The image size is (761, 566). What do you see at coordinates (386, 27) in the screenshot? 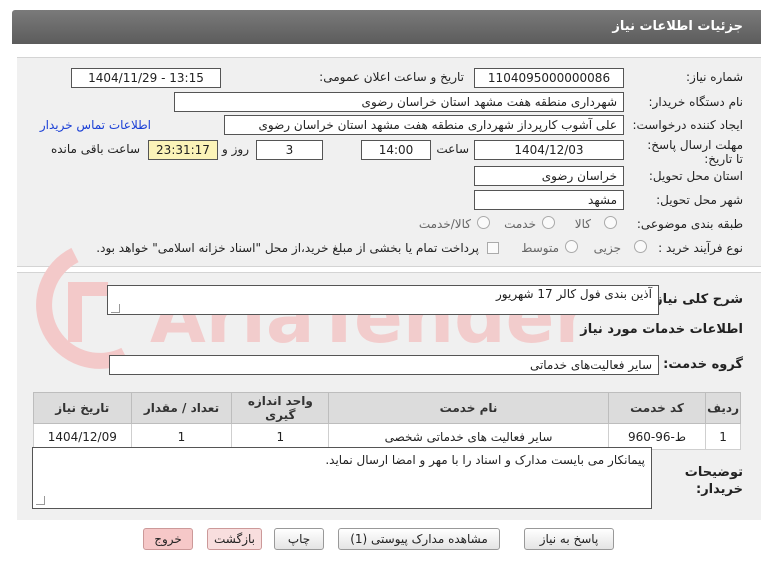
I see `page-title: جزئیات اطلاعات نیاز` at bounding box center [386, 27].